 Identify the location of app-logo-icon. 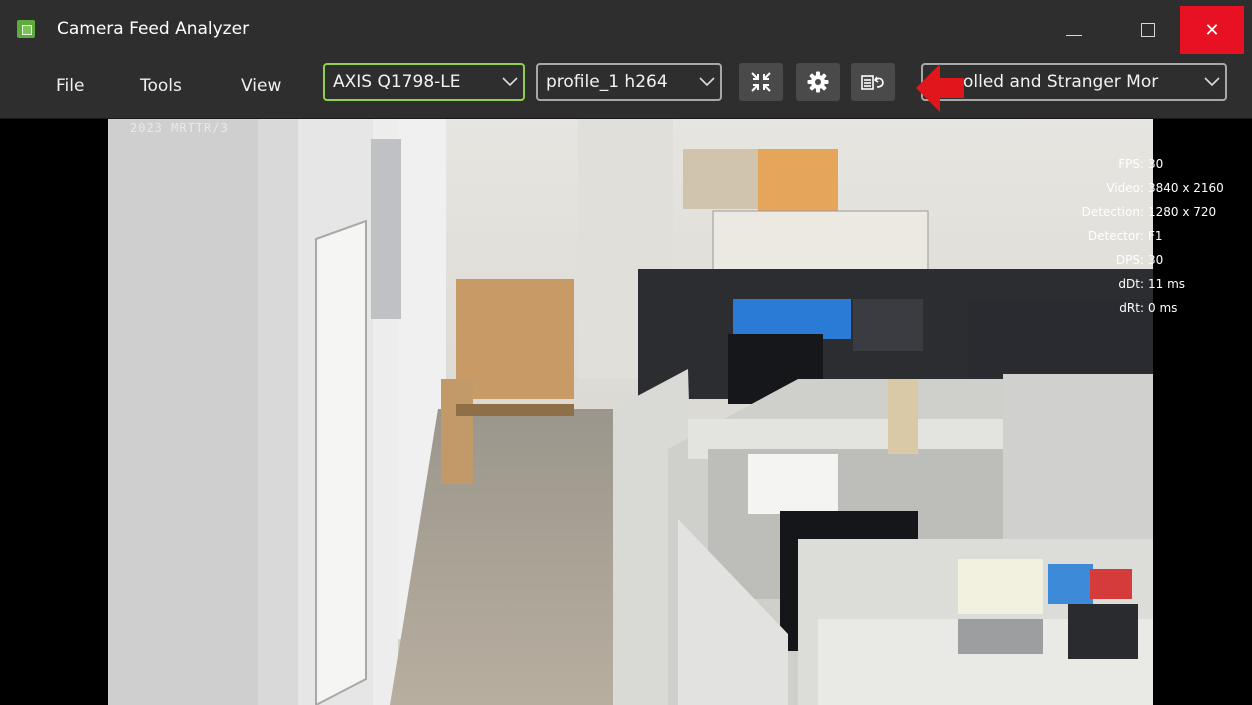
(26, 29).